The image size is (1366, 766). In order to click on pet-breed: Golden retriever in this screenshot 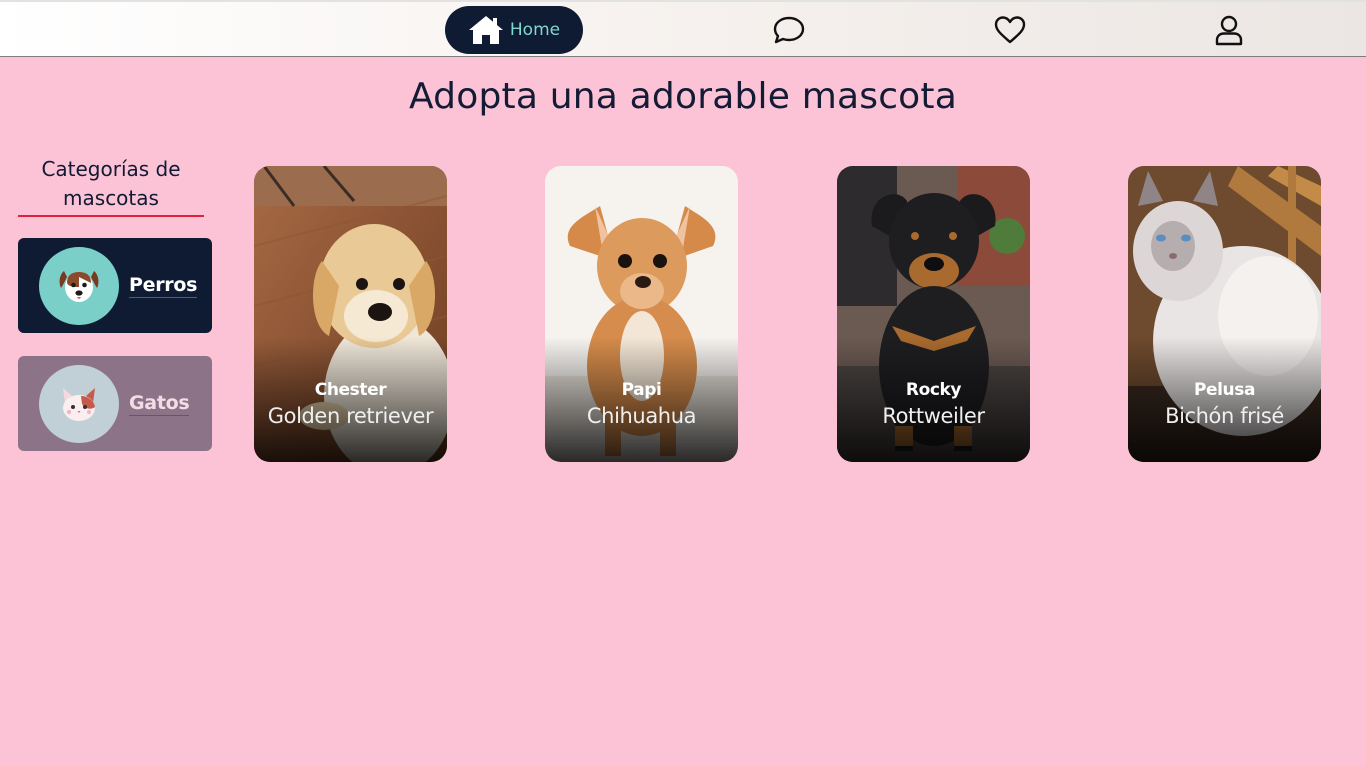, I will do `click(350, 416)`.